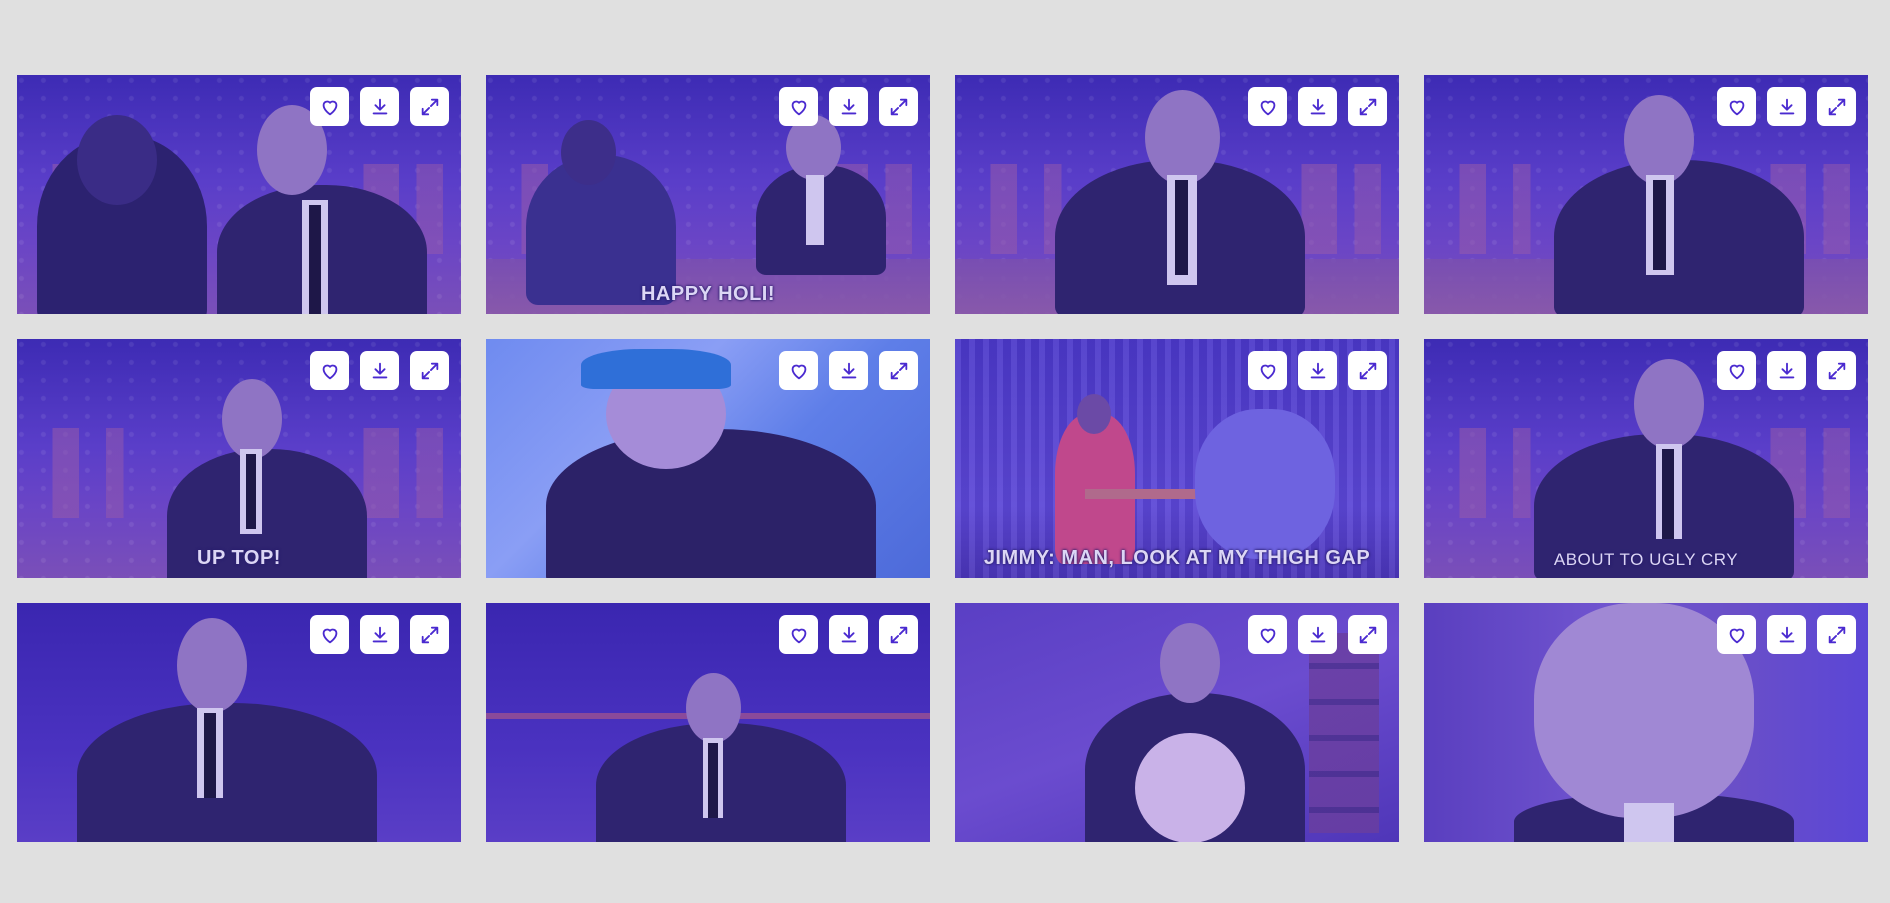 Image resolution: width=1890 pixels, height=903 pixels. I want to click on gif-tile: HAPPY HOLI!, so click(708, 194).